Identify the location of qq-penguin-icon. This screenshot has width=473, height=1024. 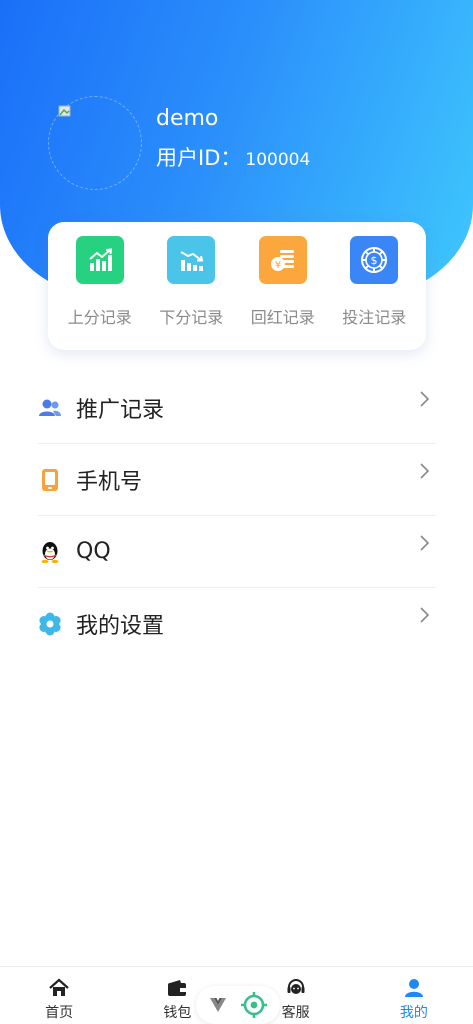
(50, 552).